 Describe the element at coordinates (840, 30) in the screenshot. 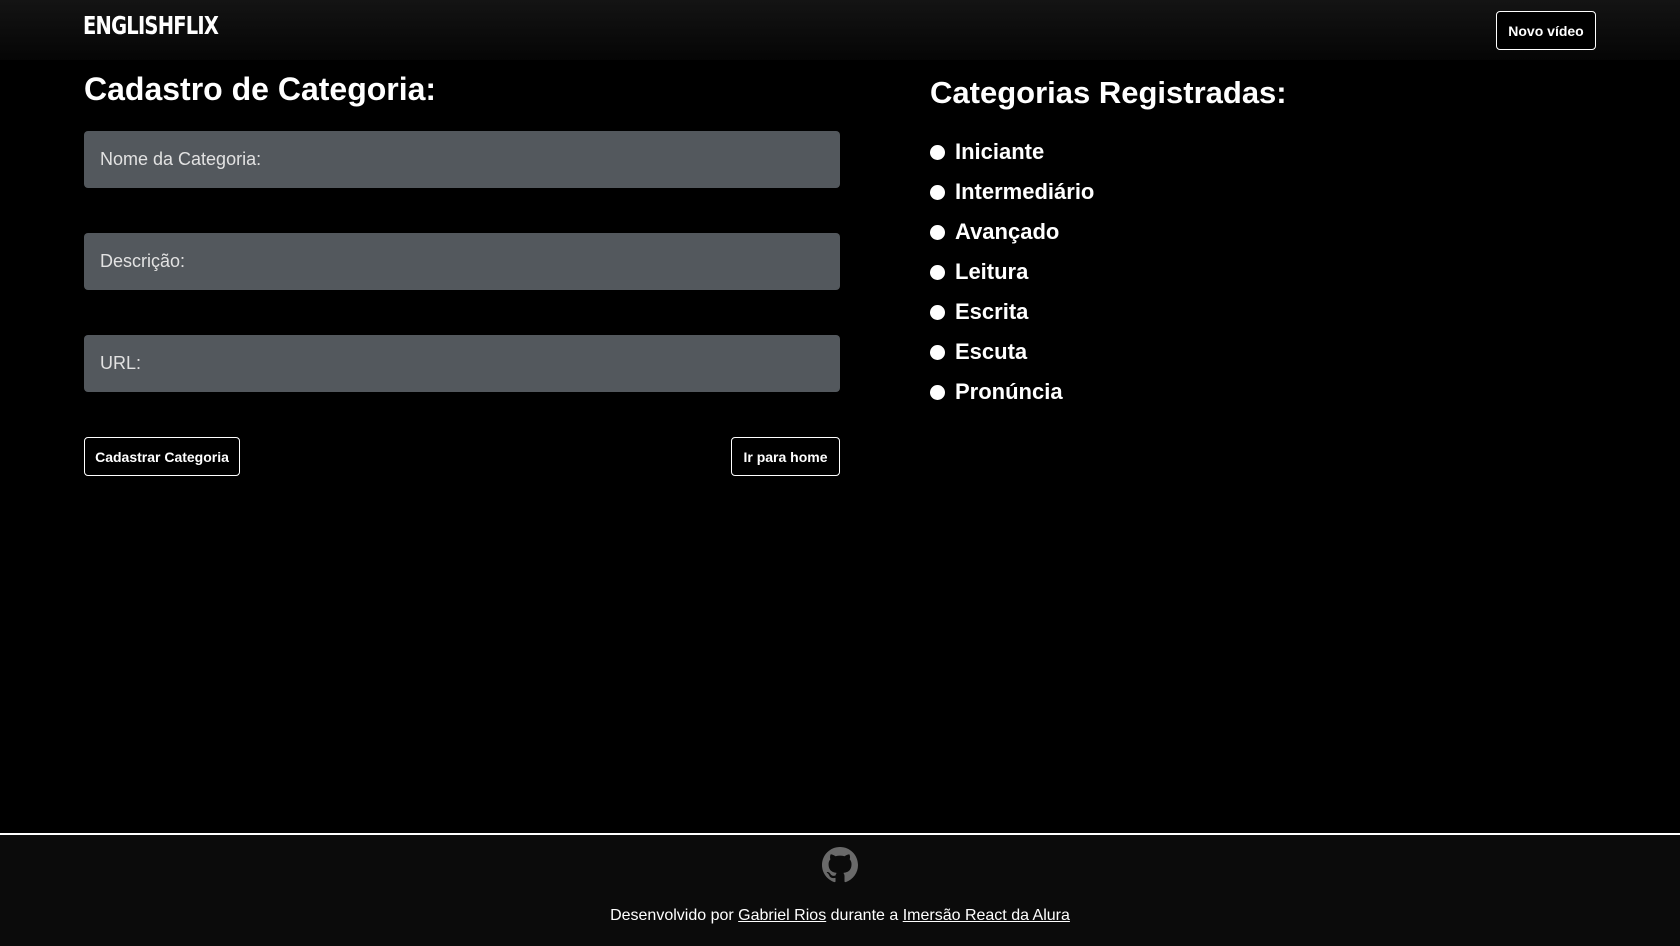

I see `header: ENGLISHFLIX Novo vídeo` at that location.